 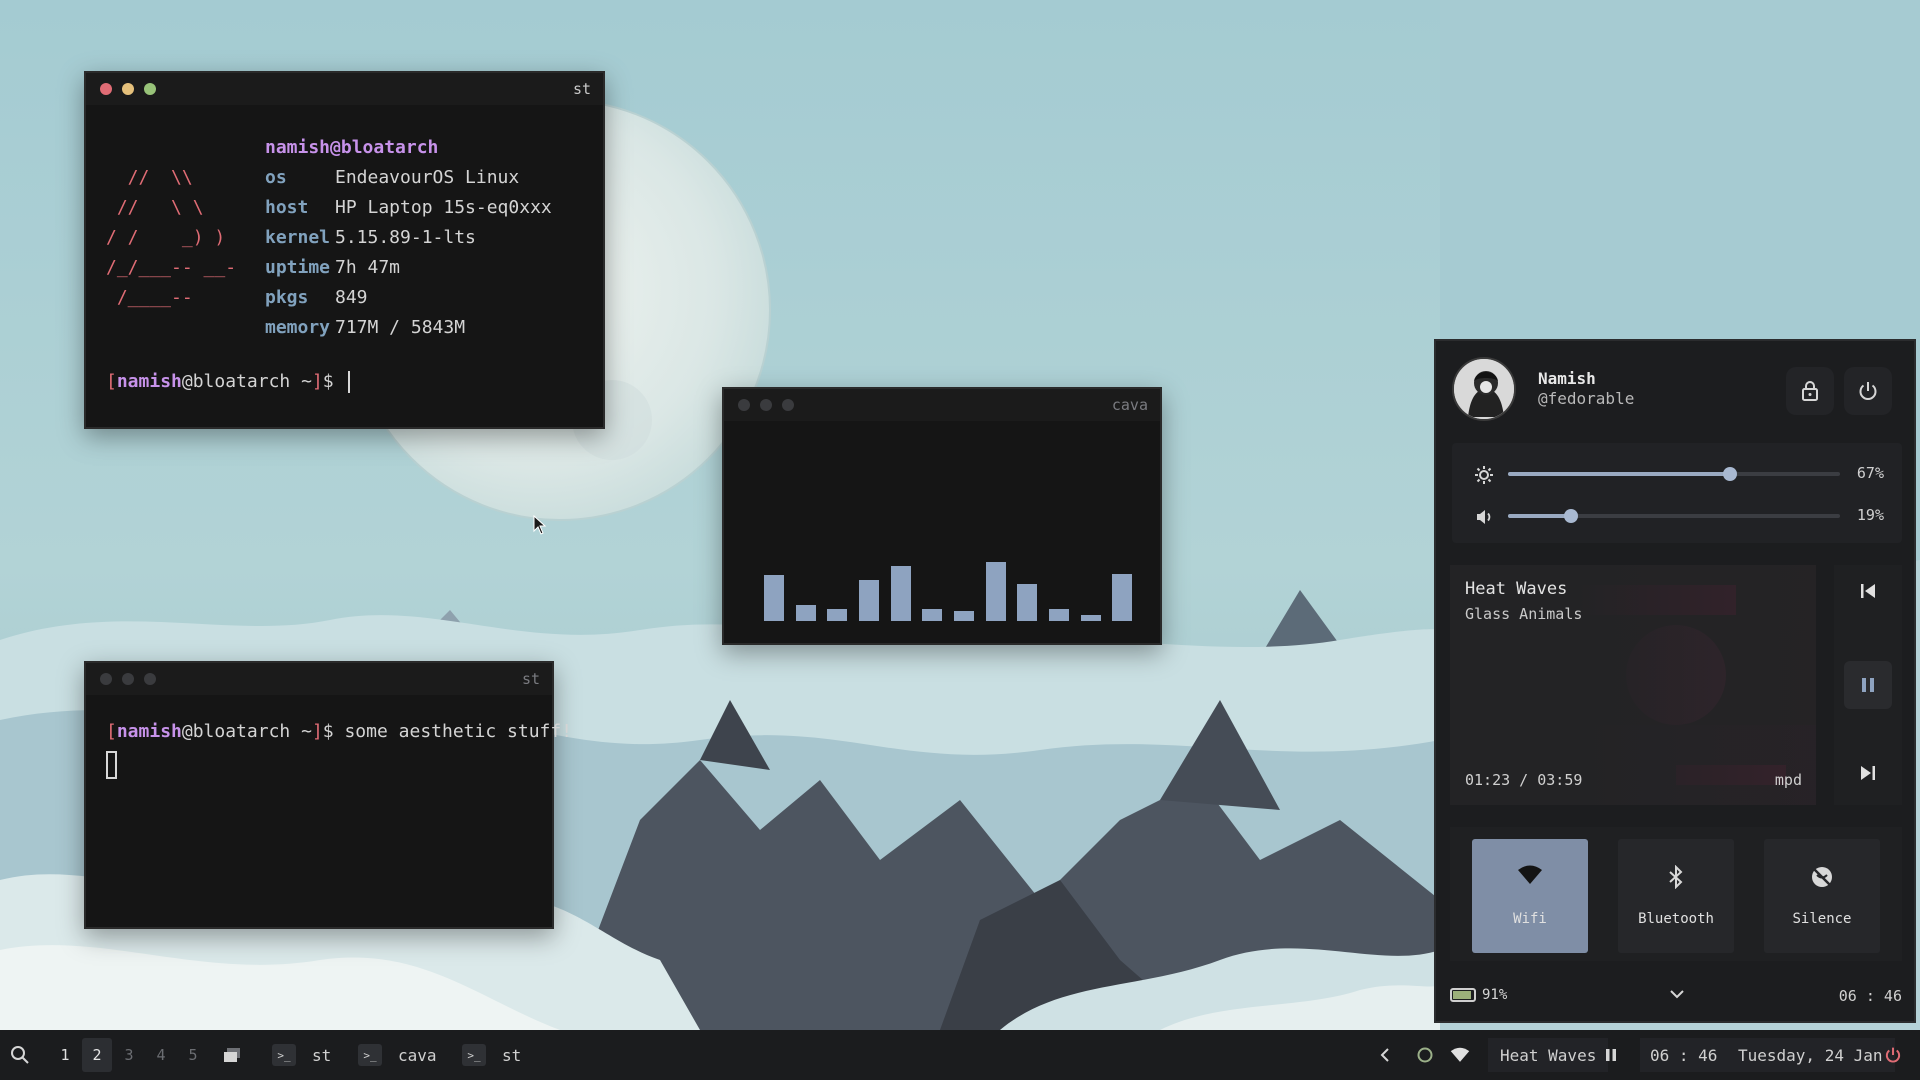 What do you see at coordinates (942, 405) in the screenshot?
I see `window-titlebar: cava` at bounding box center [942, 405].